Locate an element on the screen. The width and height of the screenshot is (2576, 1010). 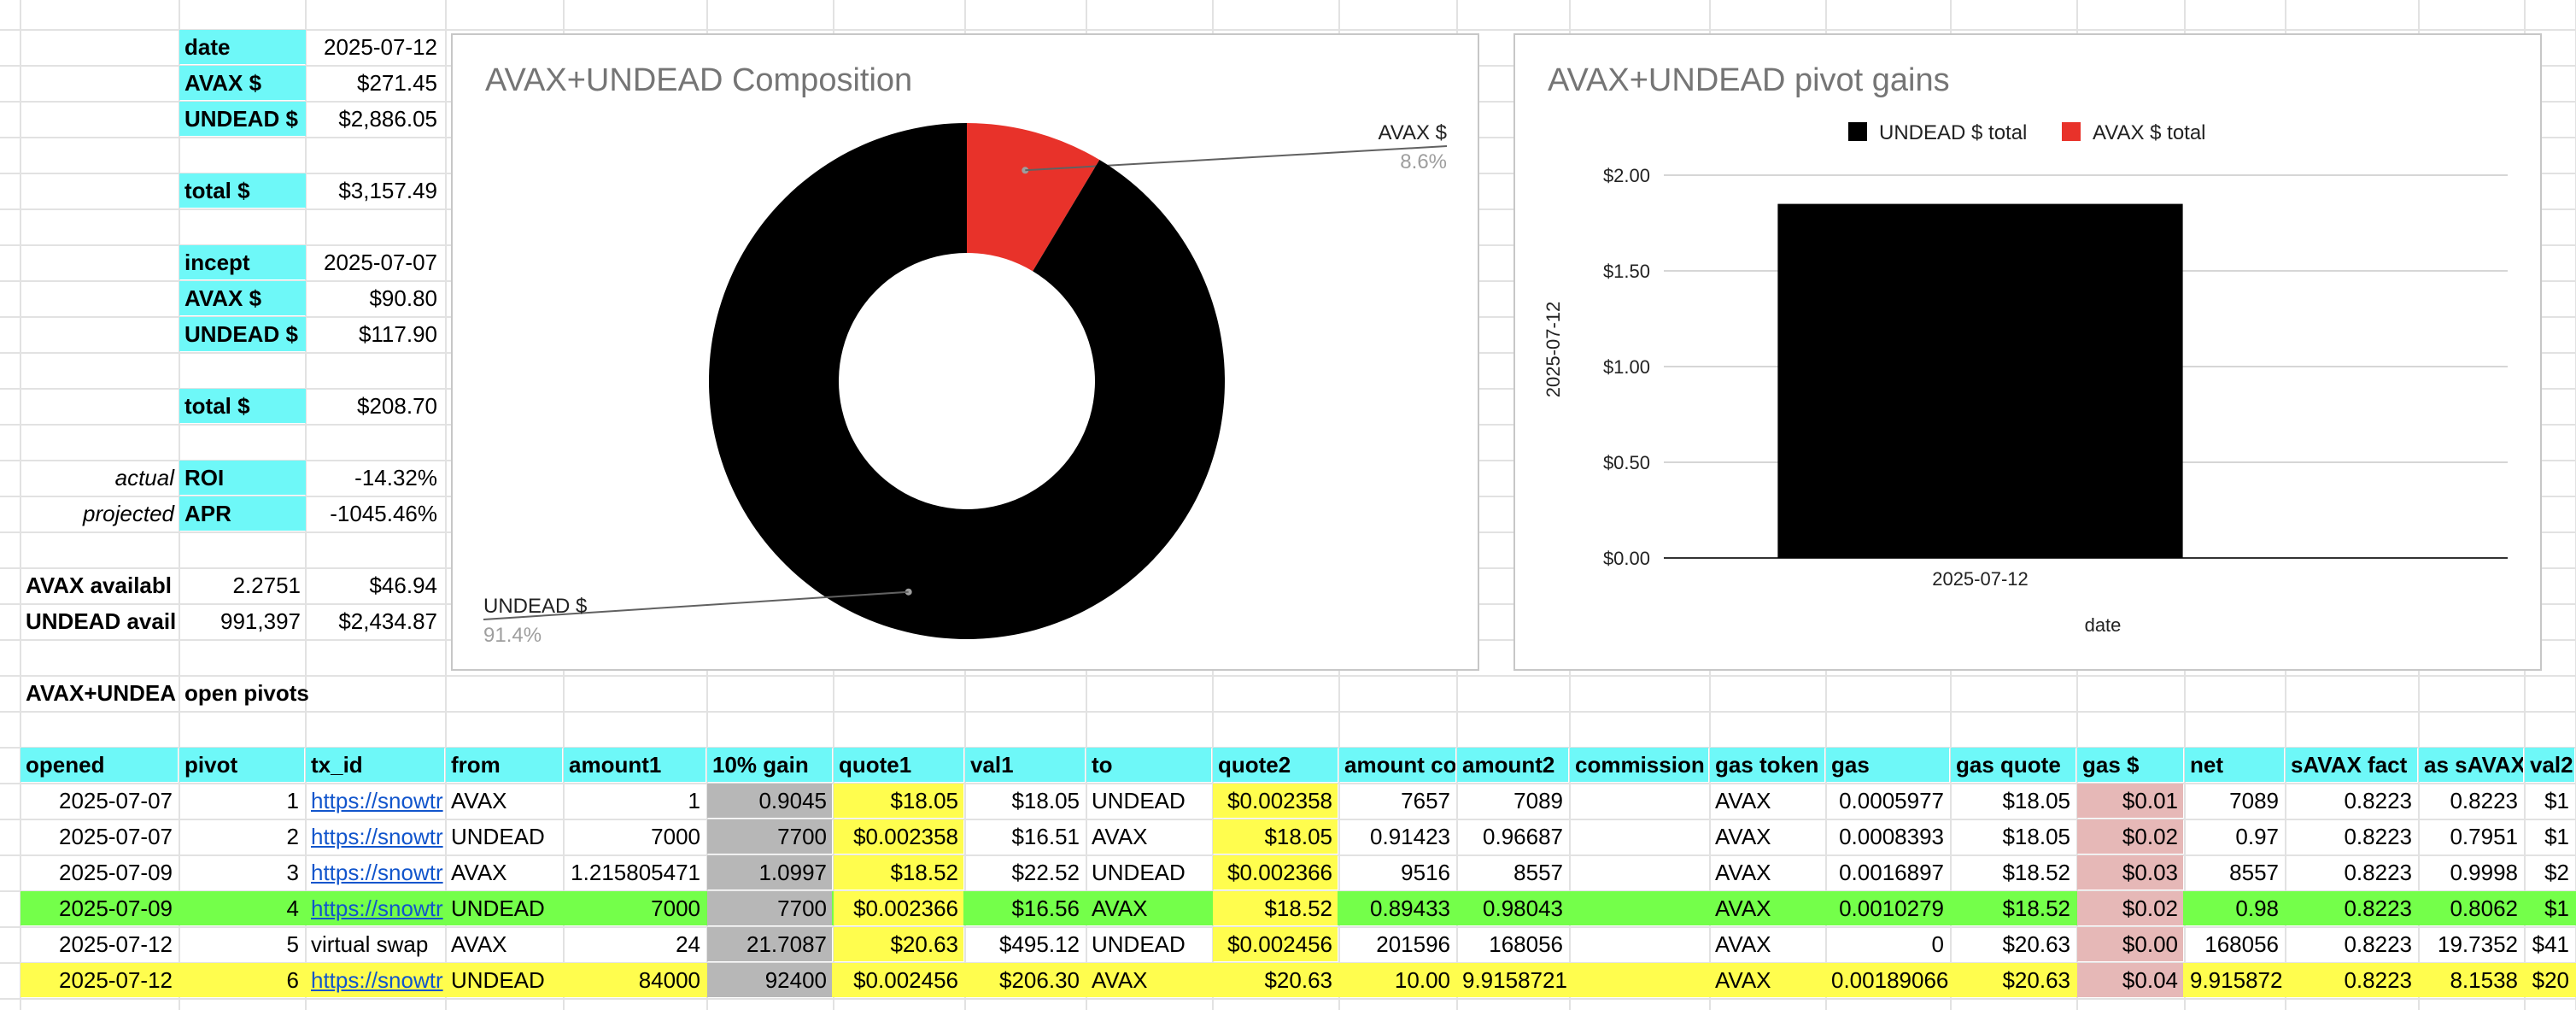
table-cell: 24 is located at coordinates (634, 944).